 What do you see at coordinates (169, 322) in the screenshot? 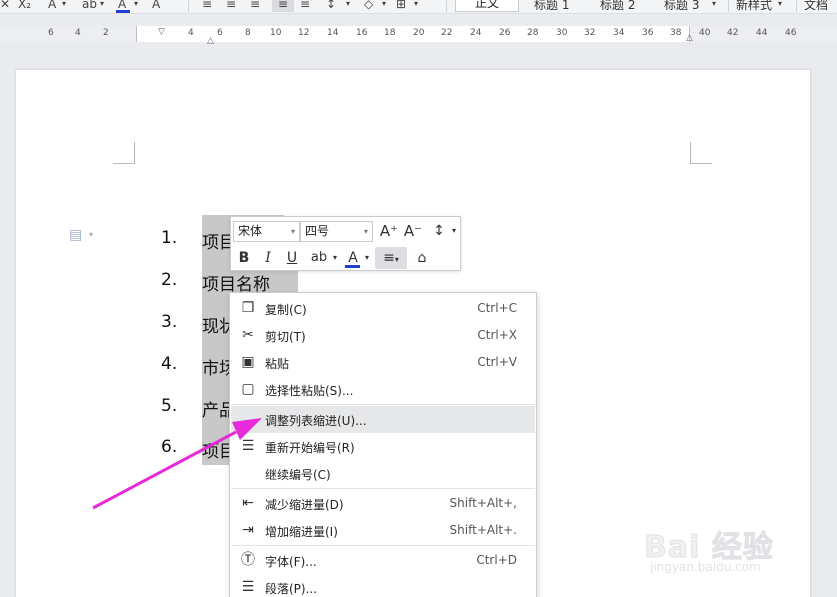
I see `list-number: 3.` at bounding box center [169, 322].